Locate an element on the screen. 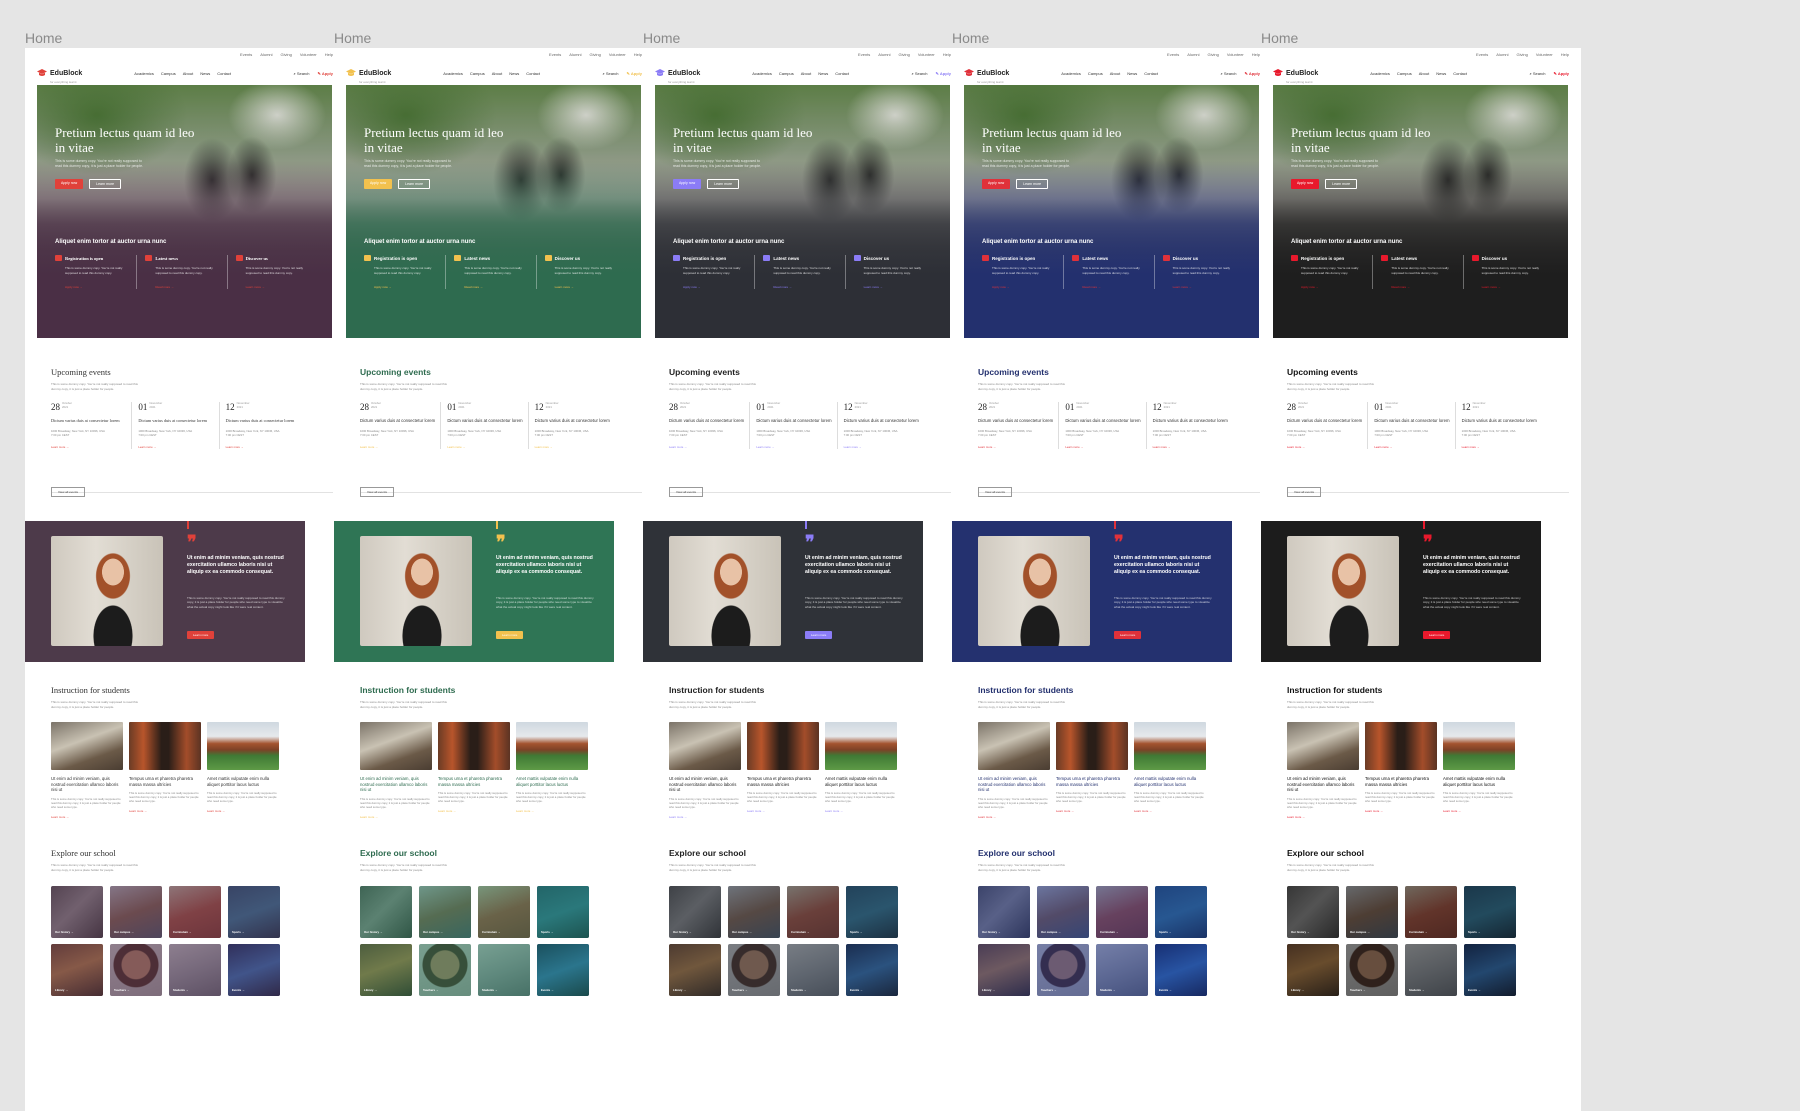 This screenshot has width=1800, height=1111. learn-more-button: Learn more is located at coordinates (414, 184).